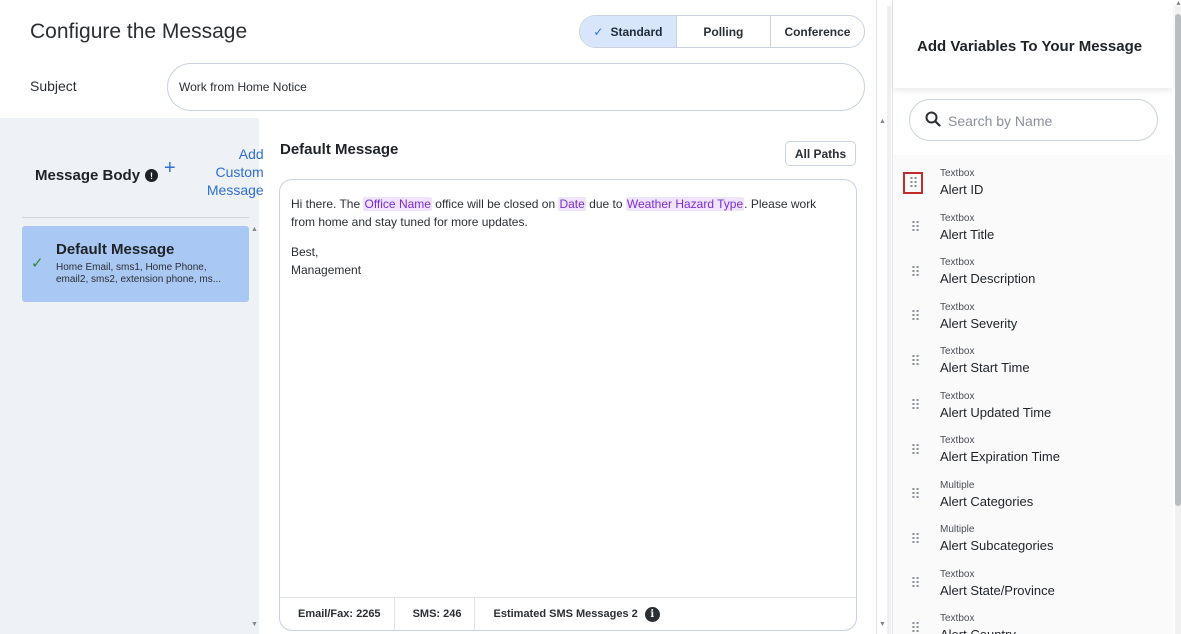 This screenshot has width=1181, height=634. What do you see at coordinates (435, 614) in the screenshot?
I see `sms-count: SMS: 246` at bounding box center [435, 614].